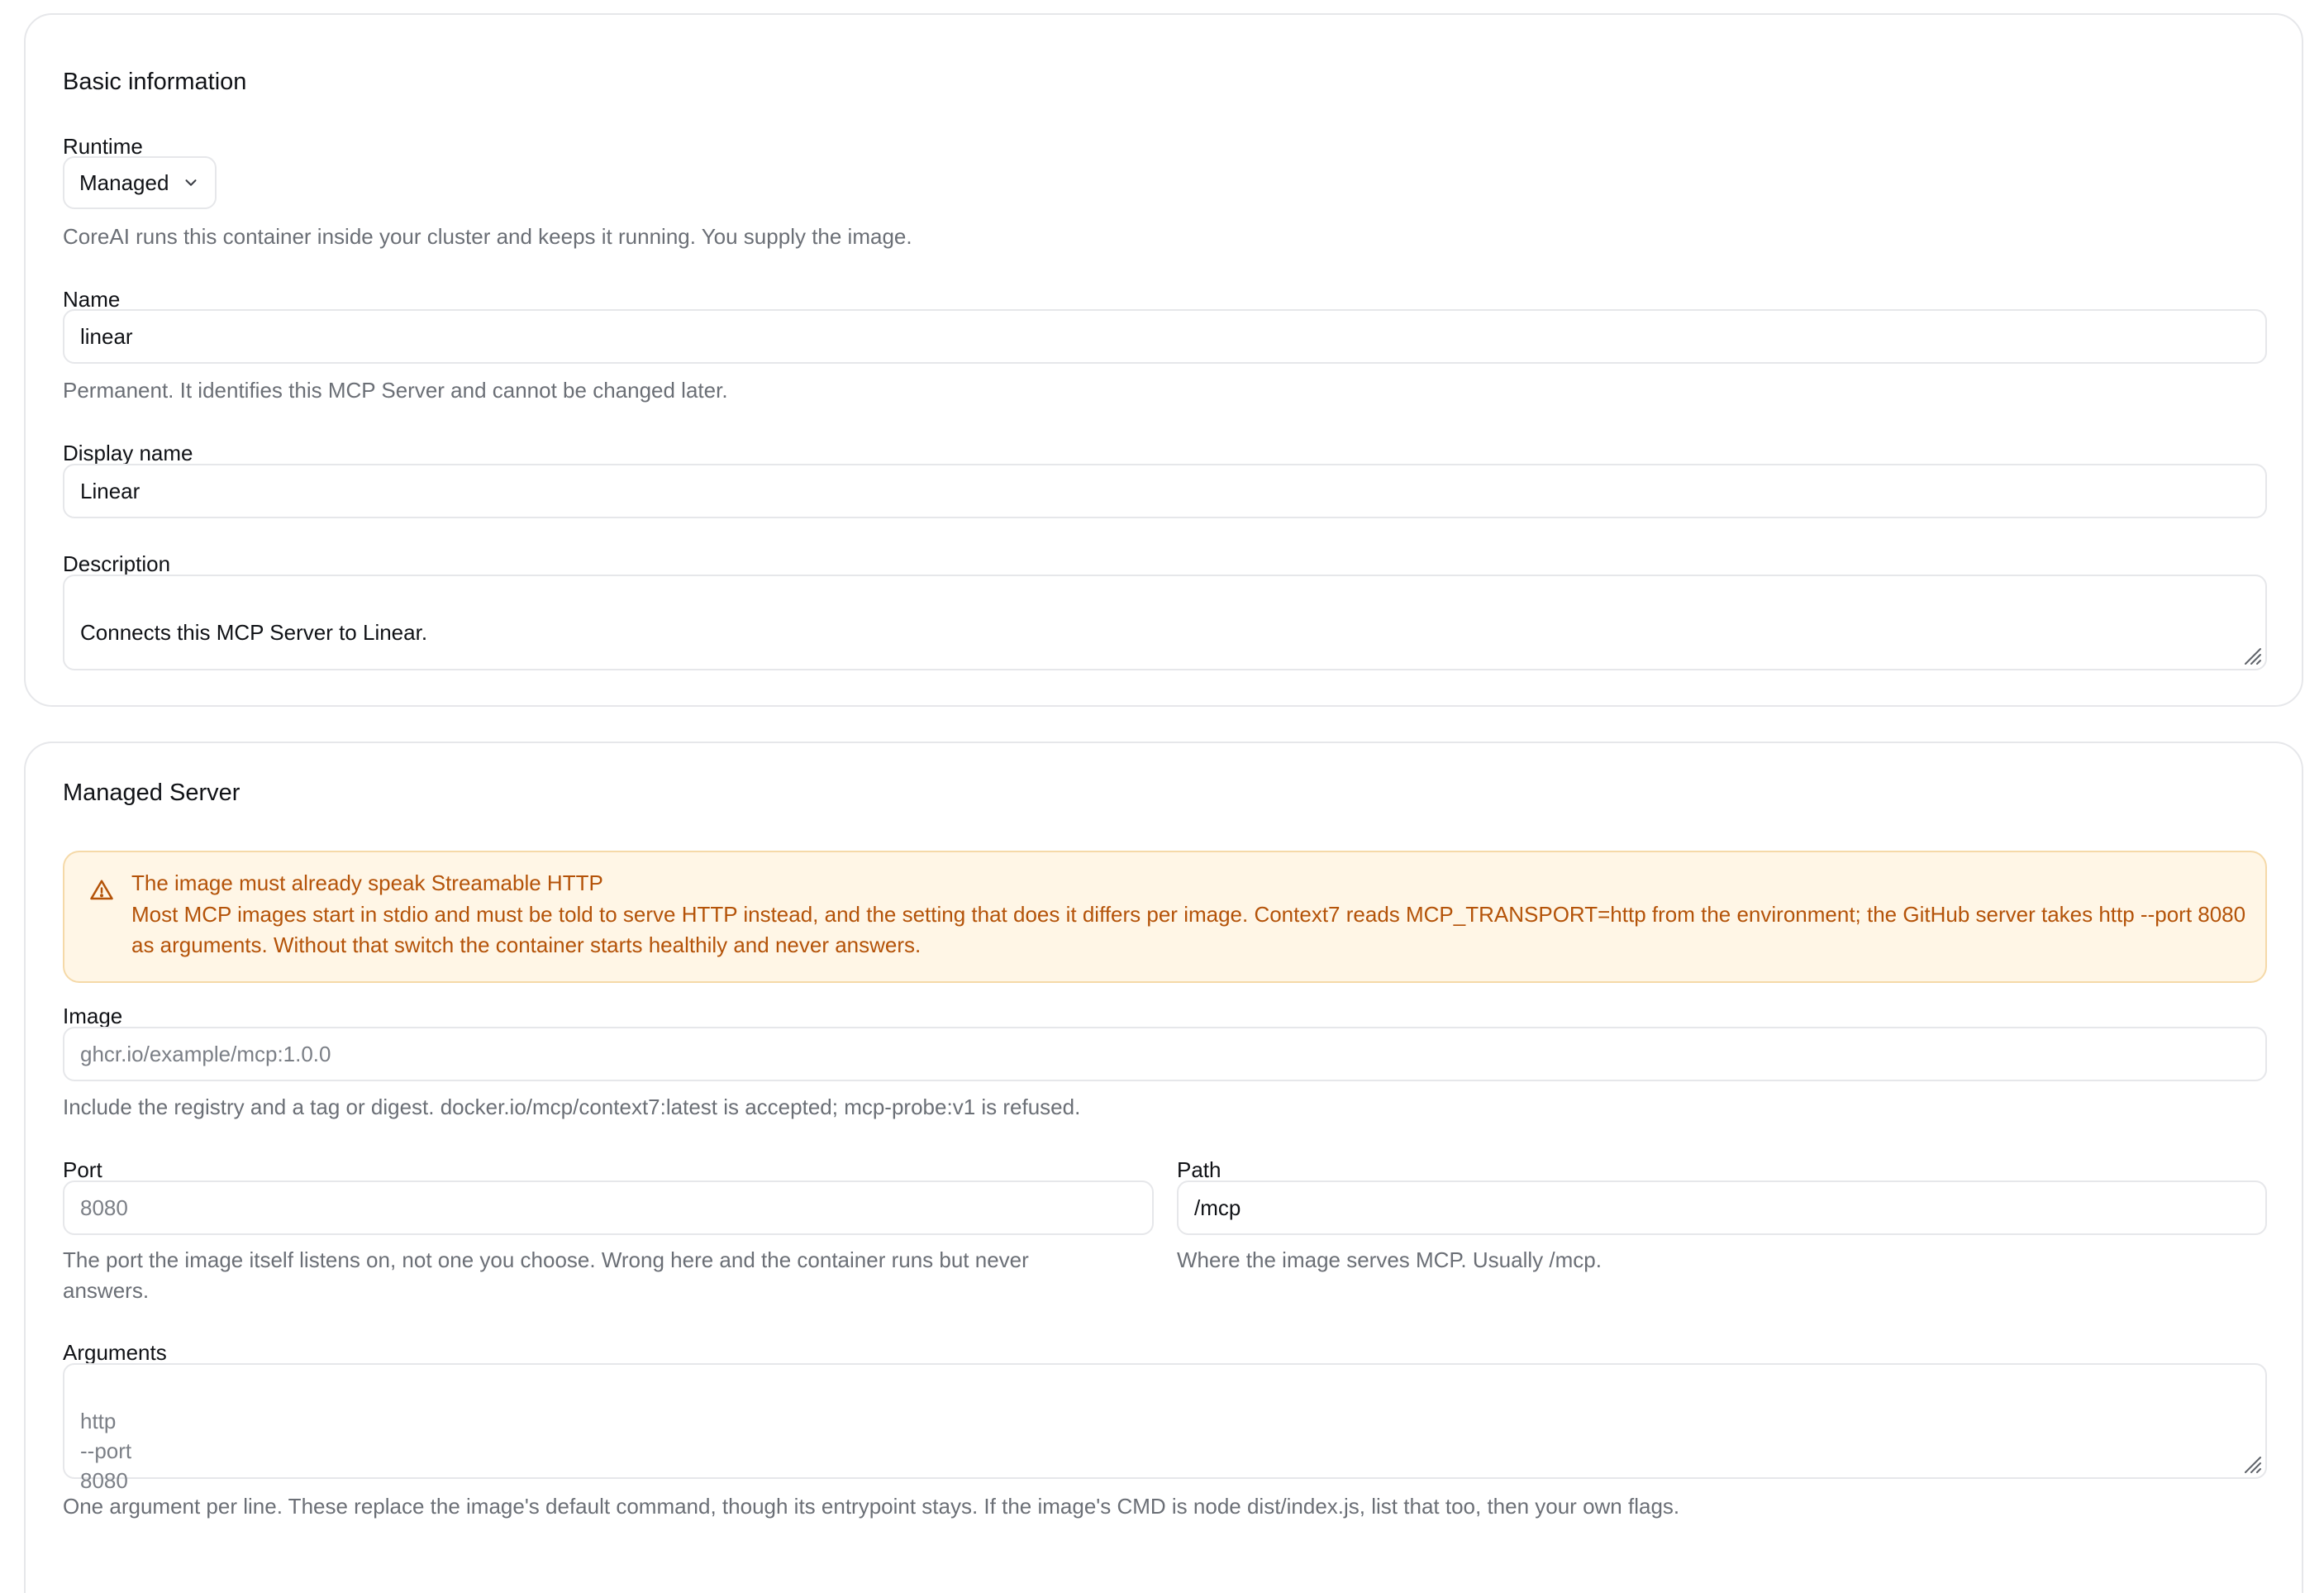 This screenshot has height=1593, width=2324. What do you see at coordinates (93, 1016) in the screenshot?
I see `image-label: Image` at bounding box center [93, 1016].